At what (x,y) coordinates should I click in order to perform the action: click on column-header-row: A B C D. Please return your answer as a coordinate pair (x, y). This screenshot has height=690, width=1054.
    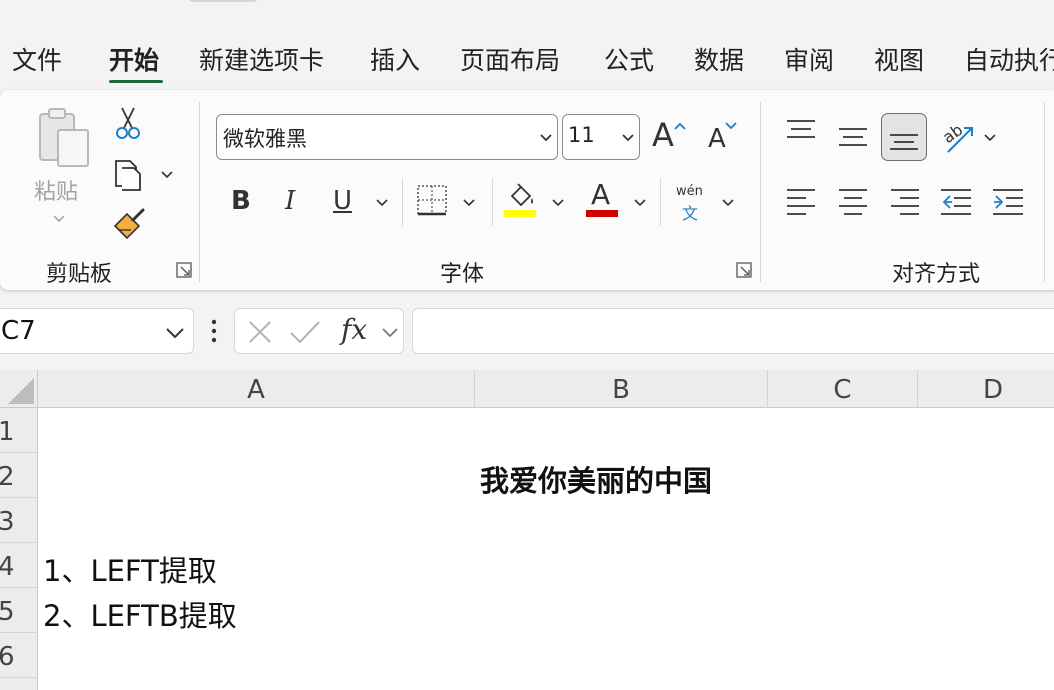
    Looking at the image, I should click on (527, 389).